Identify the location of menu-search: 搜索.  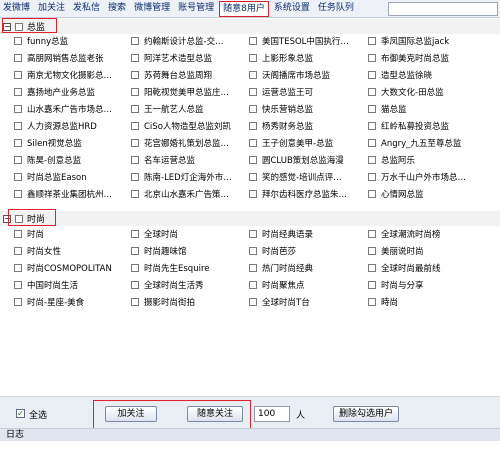
(117, 9).